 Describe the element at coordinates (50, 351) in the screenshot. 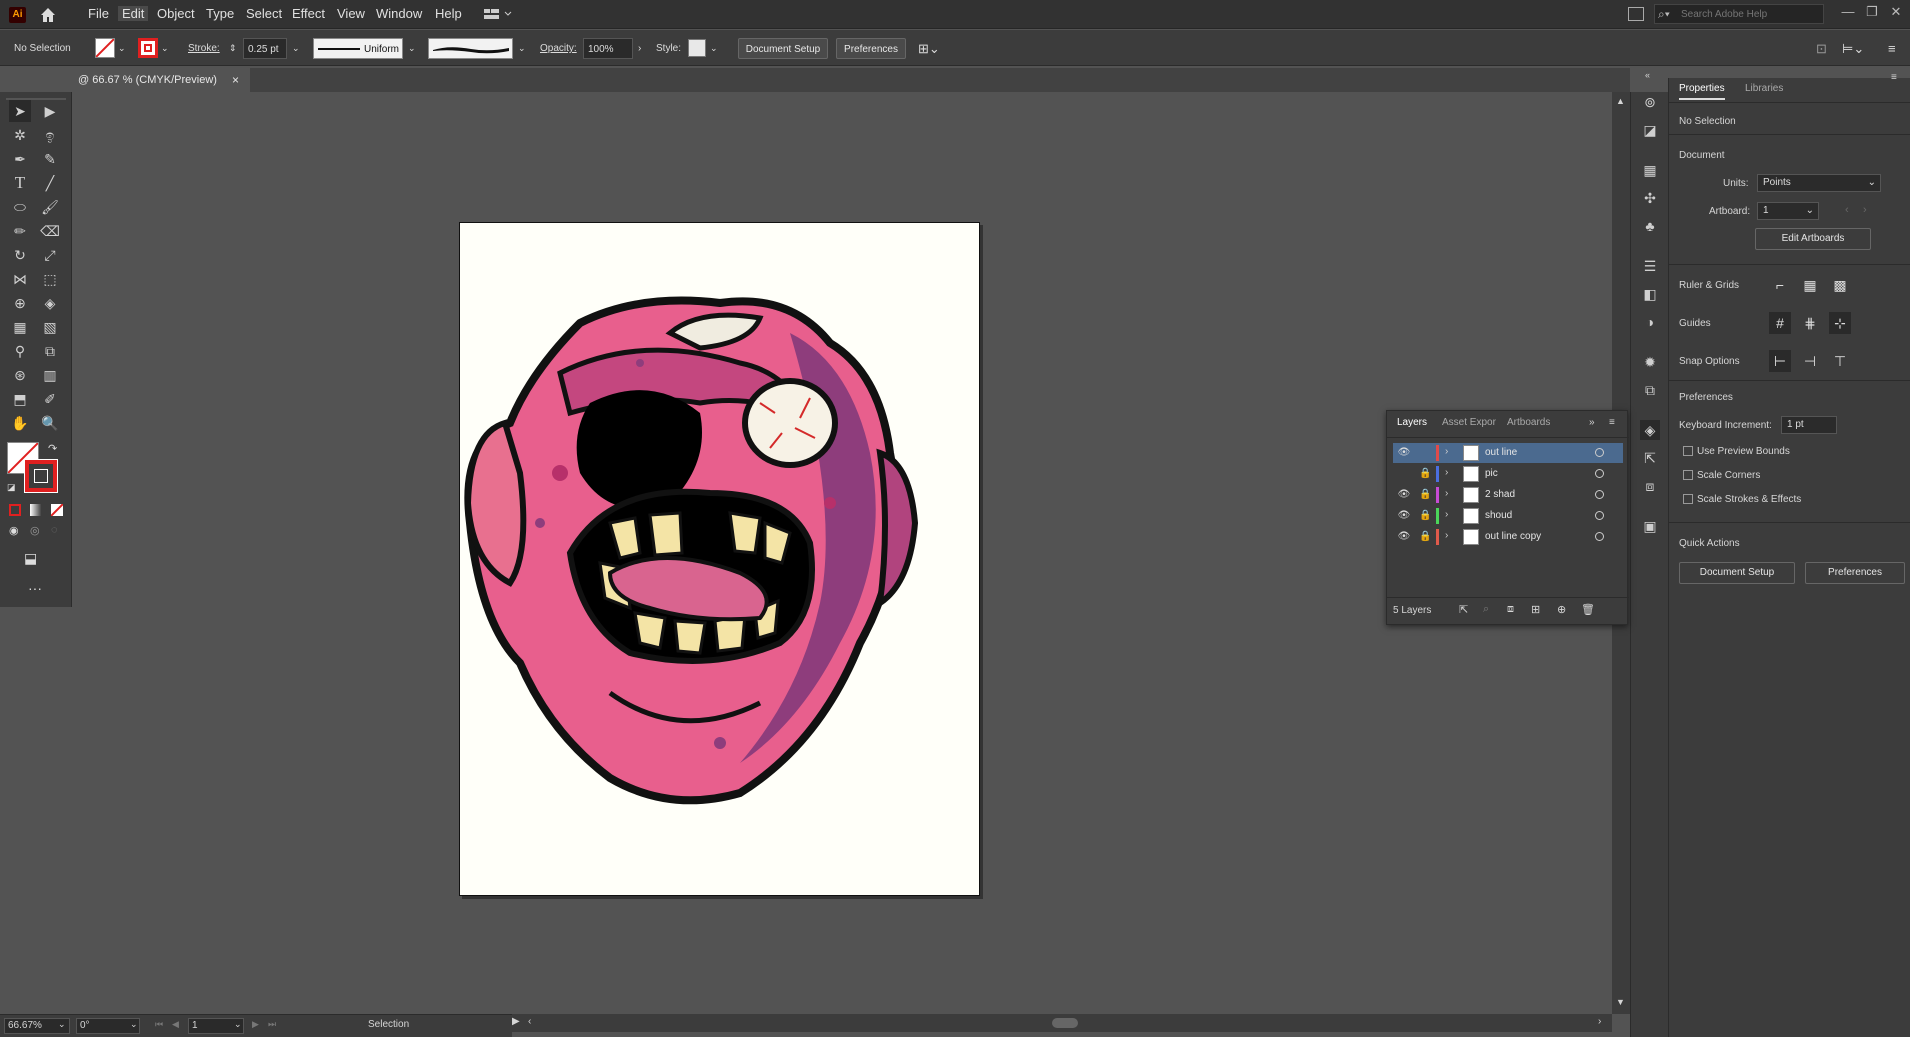

I see `blend-tool-icon: ⧉` at that location.